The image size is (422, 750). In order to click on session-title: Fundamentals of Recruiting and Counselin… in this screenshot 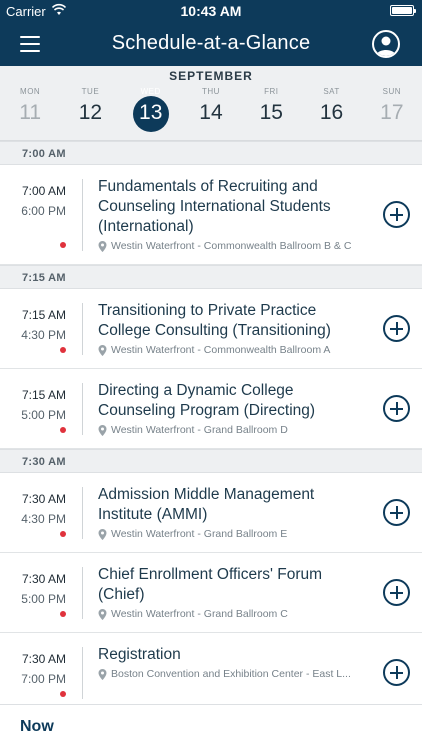, I will do `click(214, 206)`.